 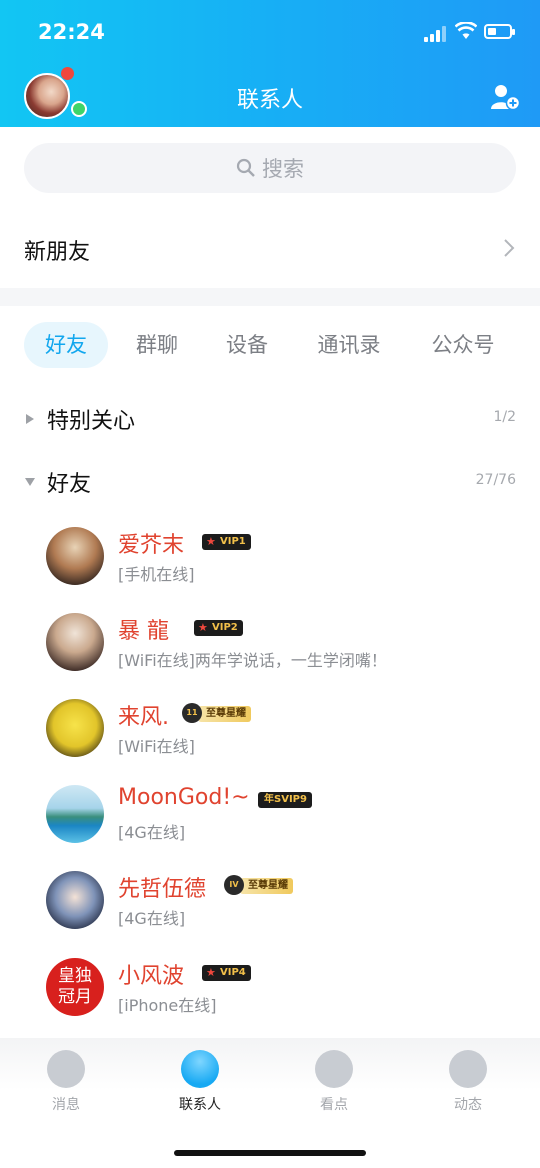 I want to click on tabbar-label: 动态, so click(x=468, y=1105).